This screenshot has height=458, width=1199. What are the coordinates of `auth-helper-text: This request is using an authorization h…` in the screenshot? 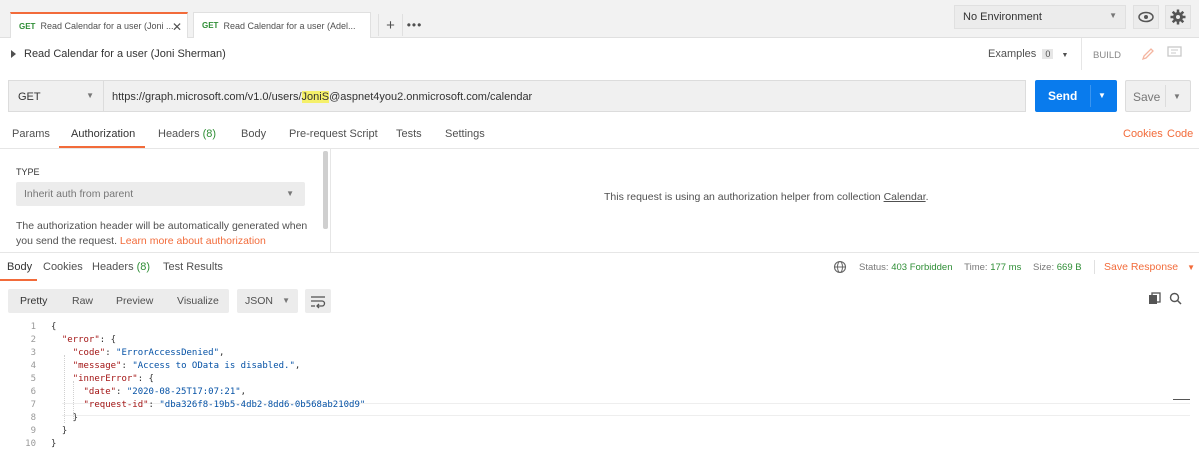 It's located at (742, 197).